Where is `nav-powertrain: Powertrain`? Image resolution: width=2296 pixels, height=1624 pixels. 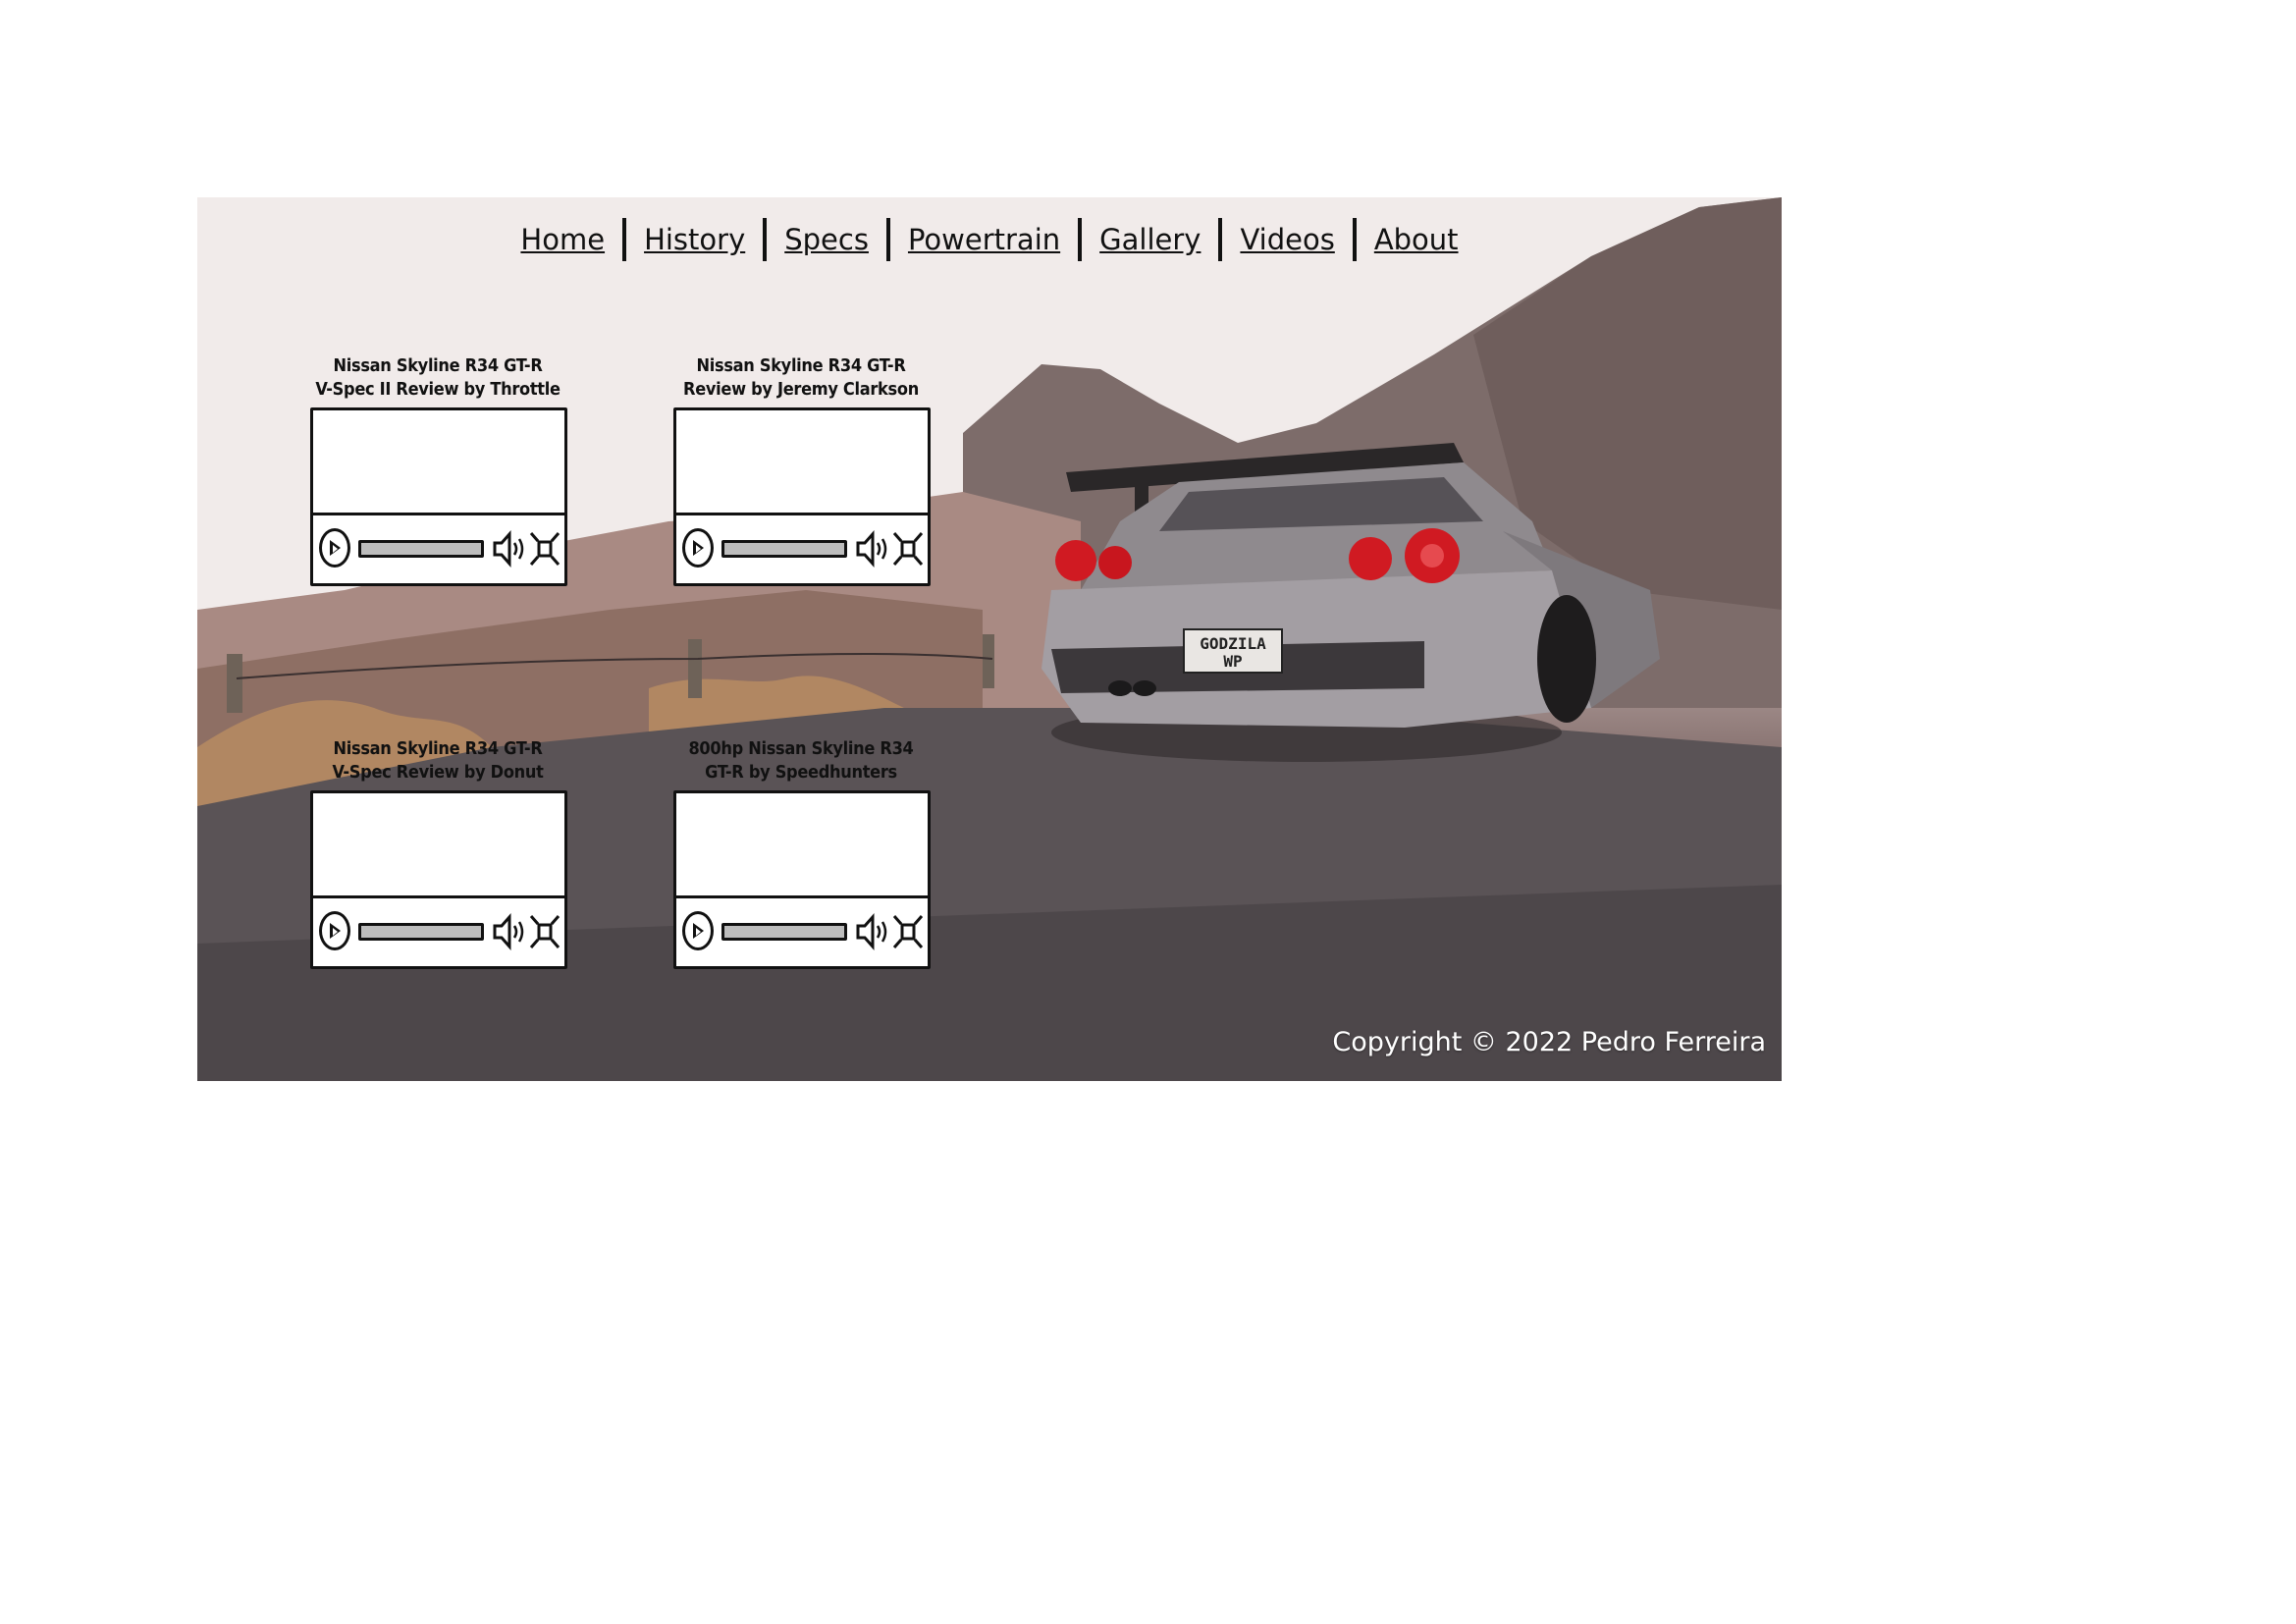 nav-powertrain: Powertrain is located at coordinates (984, 239).